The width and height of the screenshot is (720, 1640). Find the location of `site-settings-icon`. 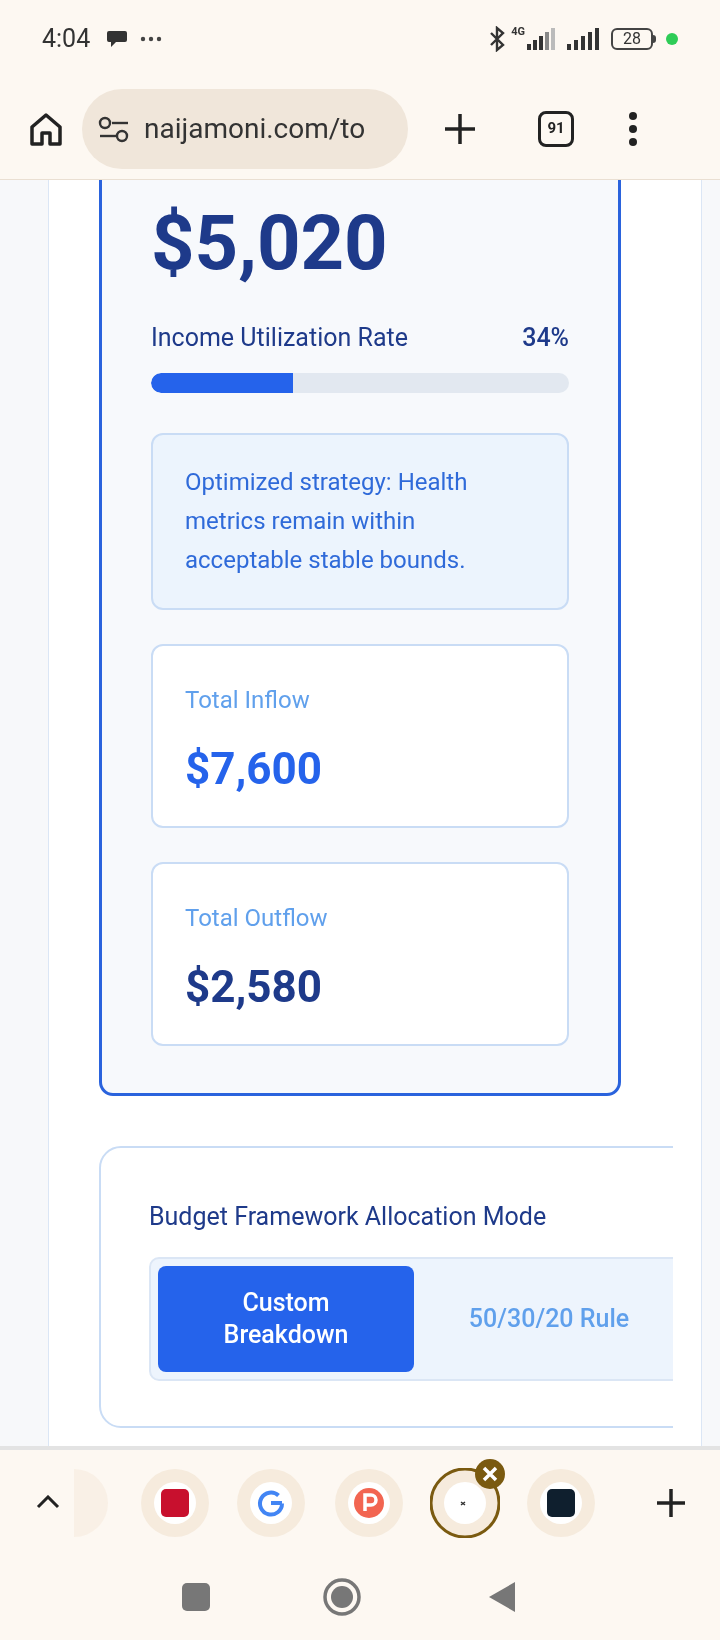

site-settings-icon is located at coordinates (114, 128).